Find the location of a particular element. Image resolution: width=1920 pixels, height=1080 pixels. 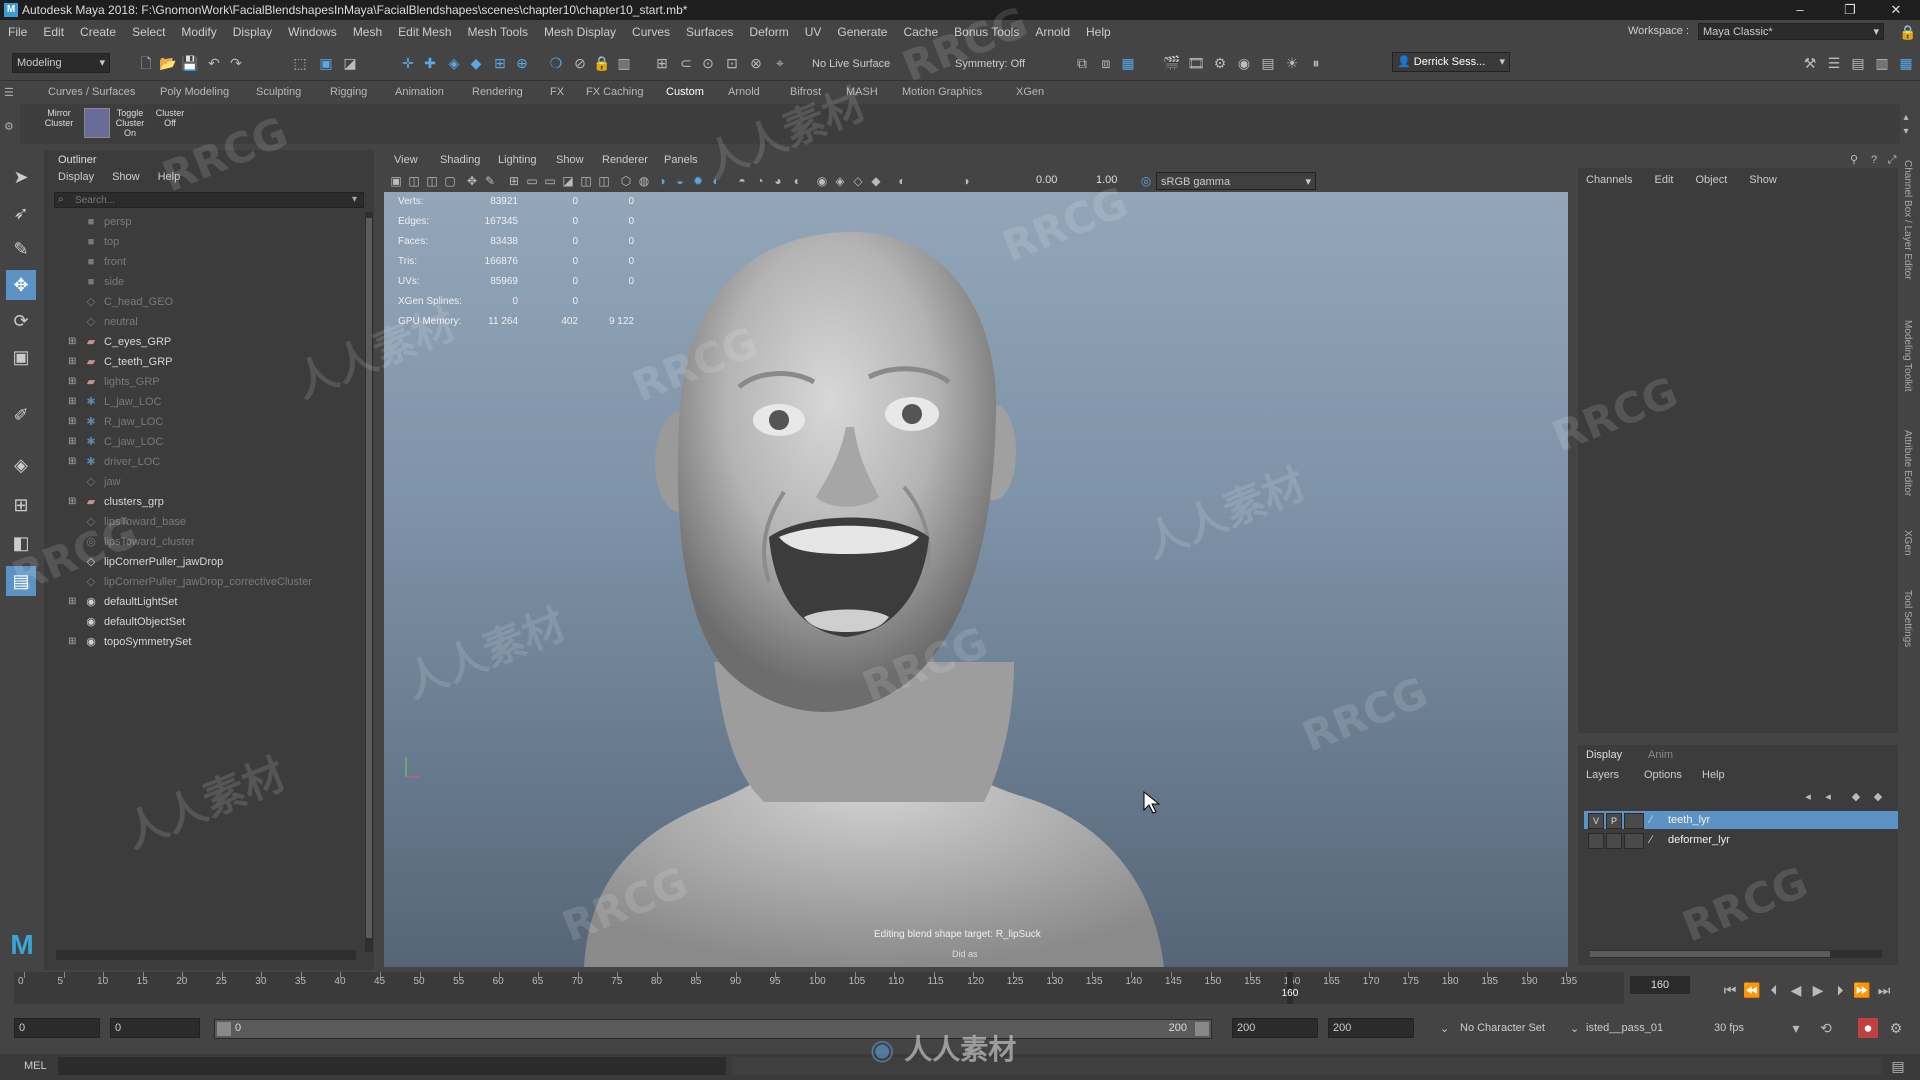

menu-create: Create is located at coordinates (98, 32).